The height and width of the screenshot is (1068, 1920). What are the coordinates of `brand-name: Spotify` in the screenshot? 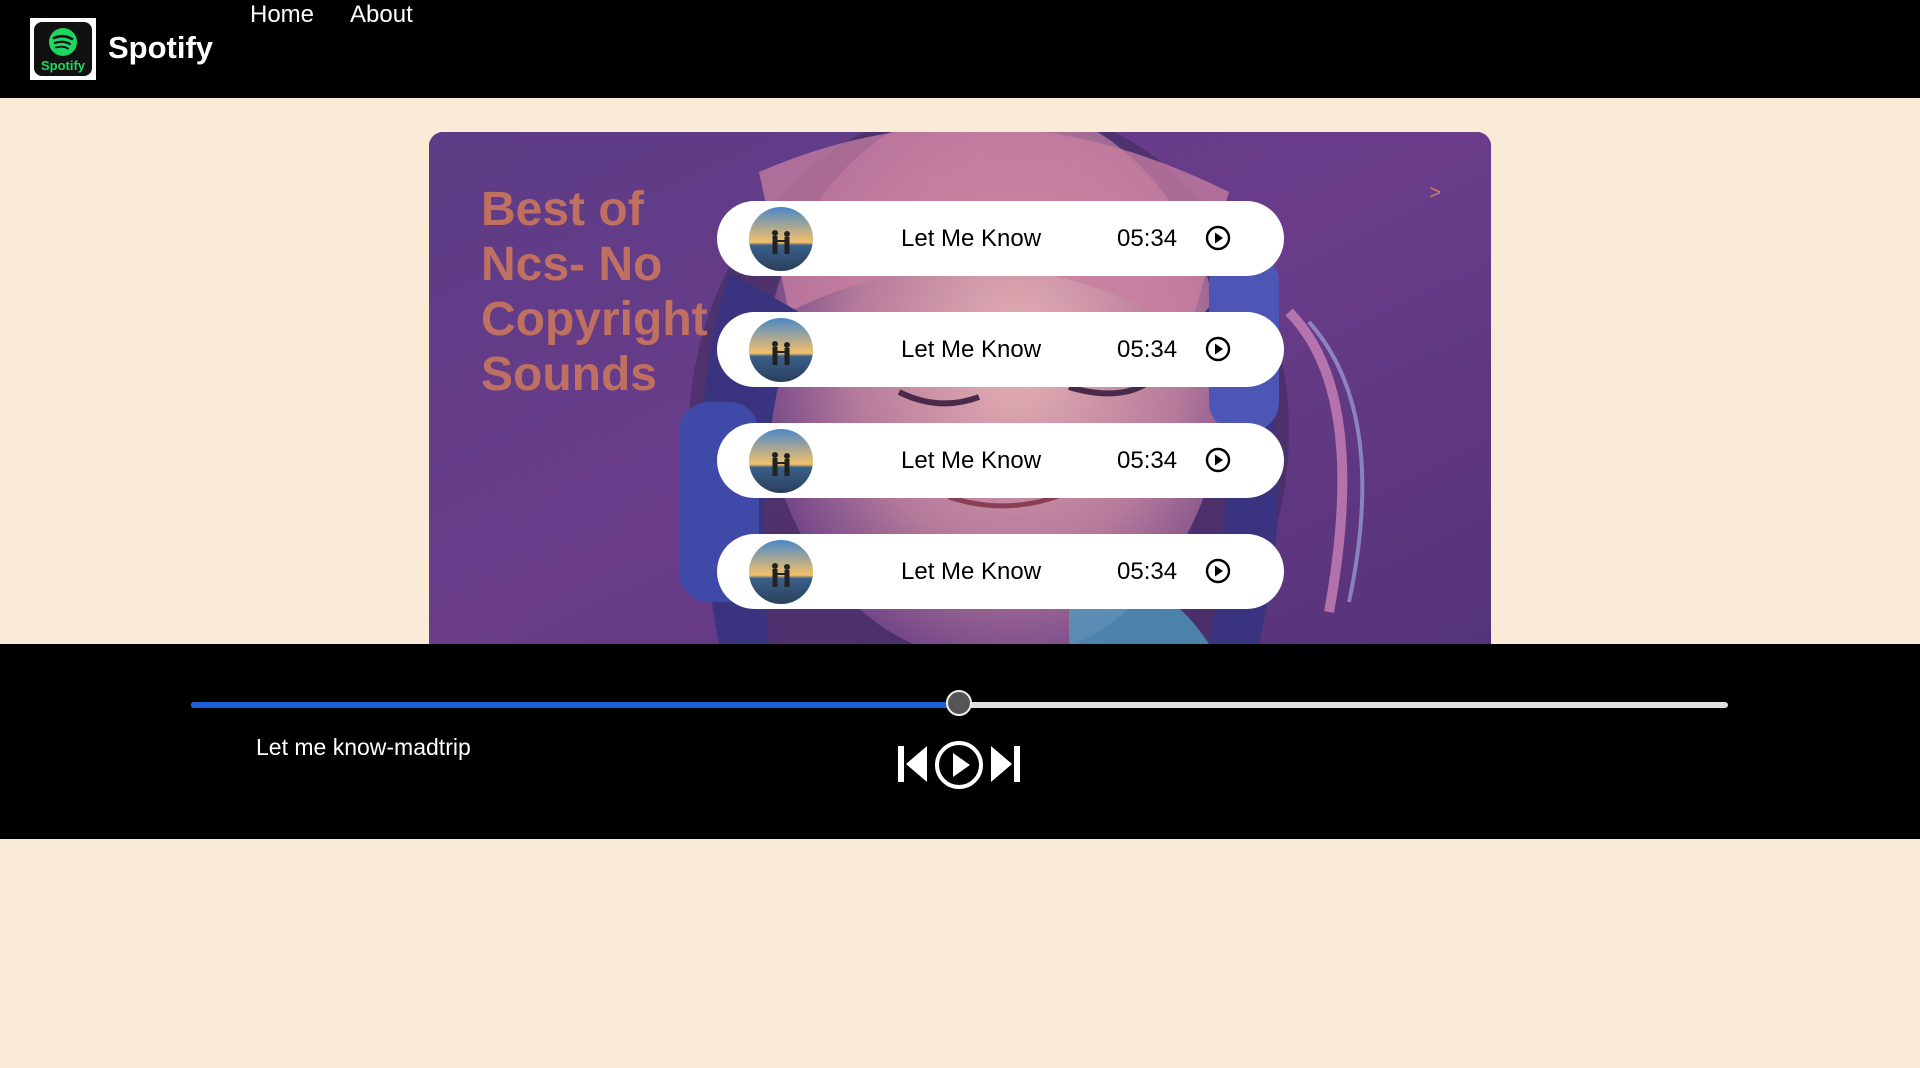 It's located at (160, 48).